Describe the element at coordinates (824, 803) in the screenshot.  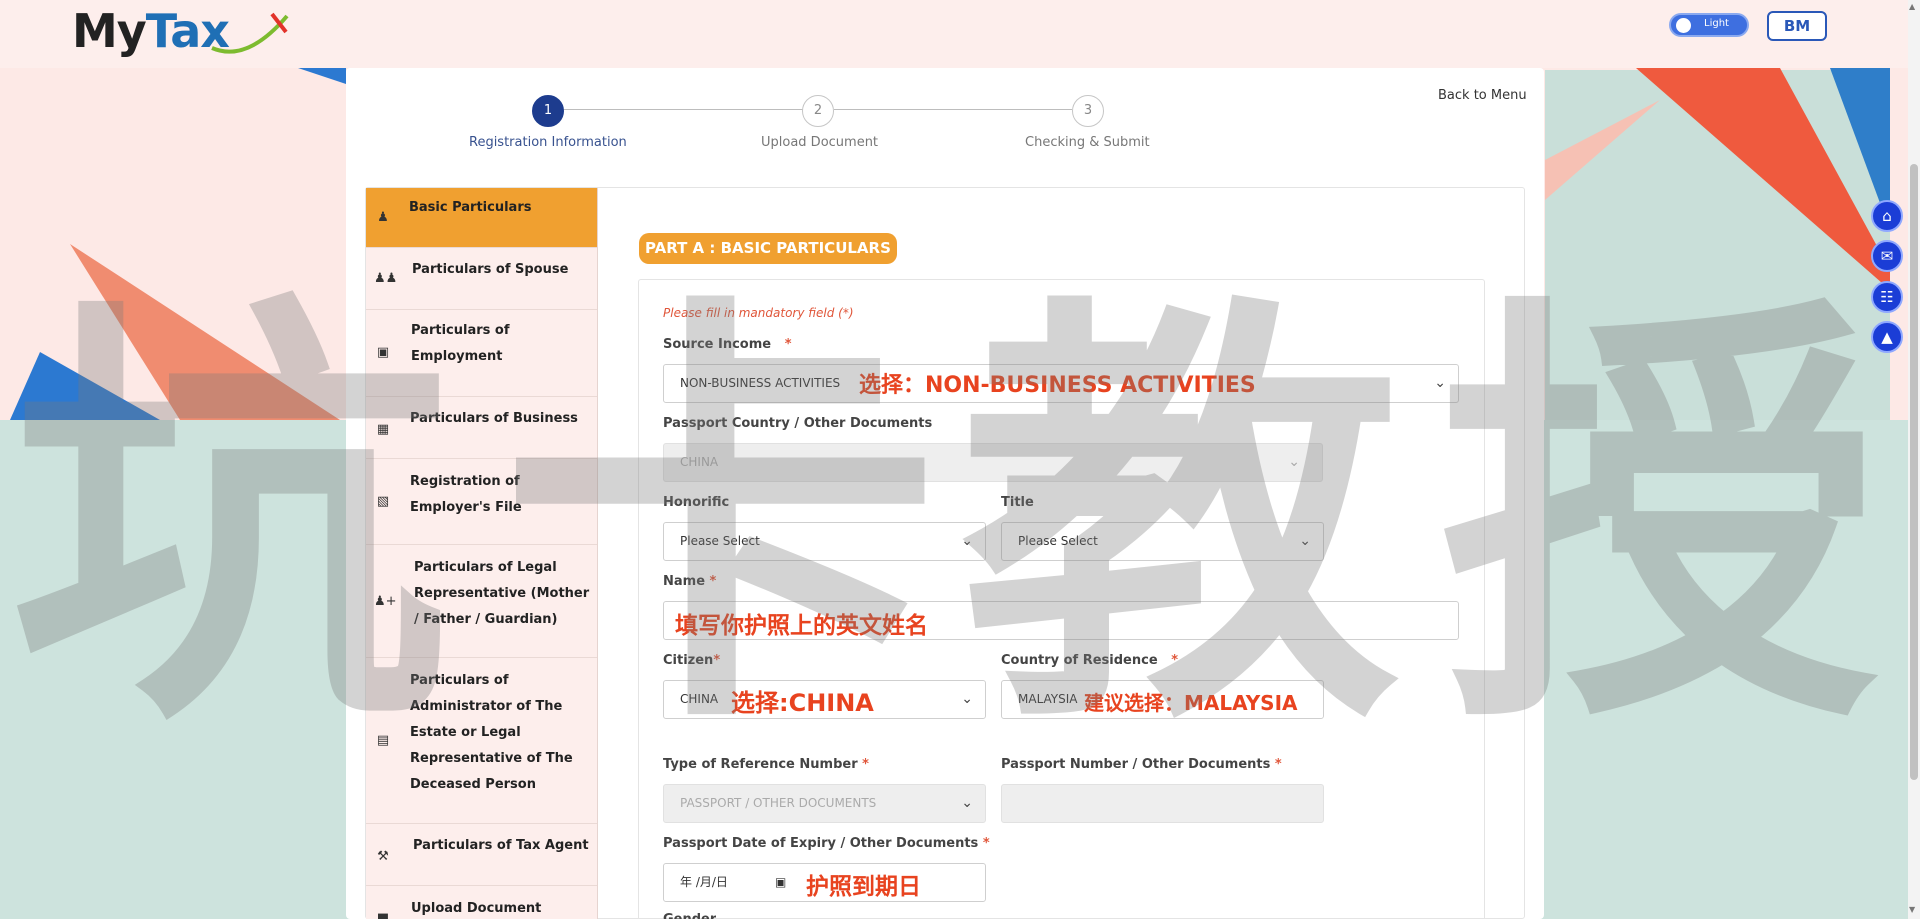
I see `reference-type-select: PASSPORT / OTHER DOCUMENTS ⌄` at that location.